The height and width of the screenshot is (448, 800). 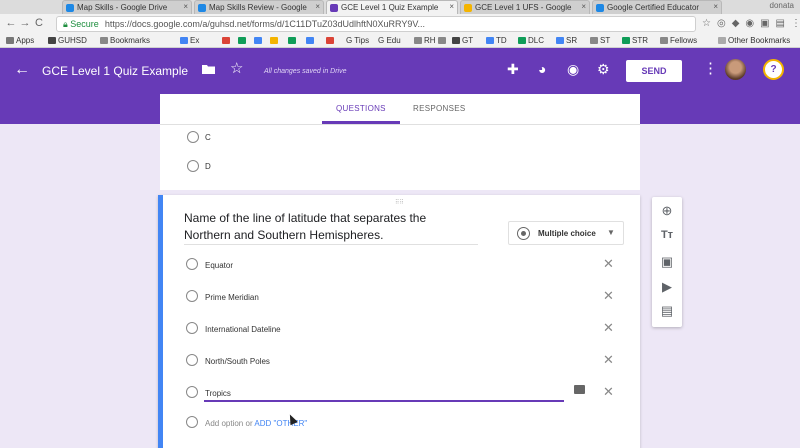 What do you see at coordinates (735, 69) in the screenshot?
I see `avatar` at bounding box center [735, 69].